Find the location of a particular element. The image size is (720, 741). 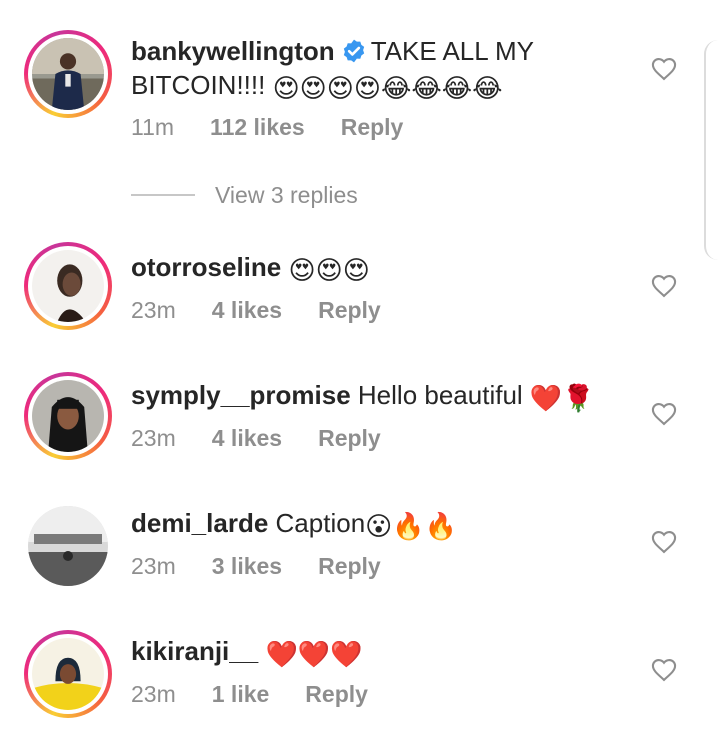

emoji-group: 😍😍😍😍😂😂😂😂 is located at coordinates (387, 89).